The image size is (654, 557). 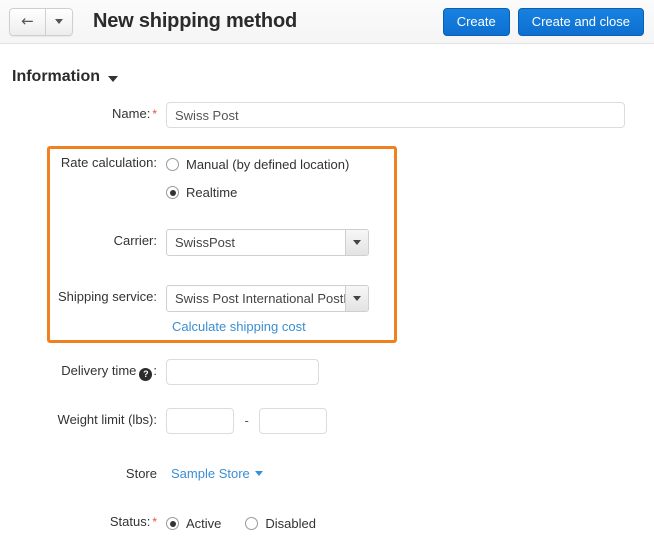 What do you see at coordinates (107, 296) in the screenshot?
I see `shipping-service-label: Shipping service:` at bounding box center [107, 296].